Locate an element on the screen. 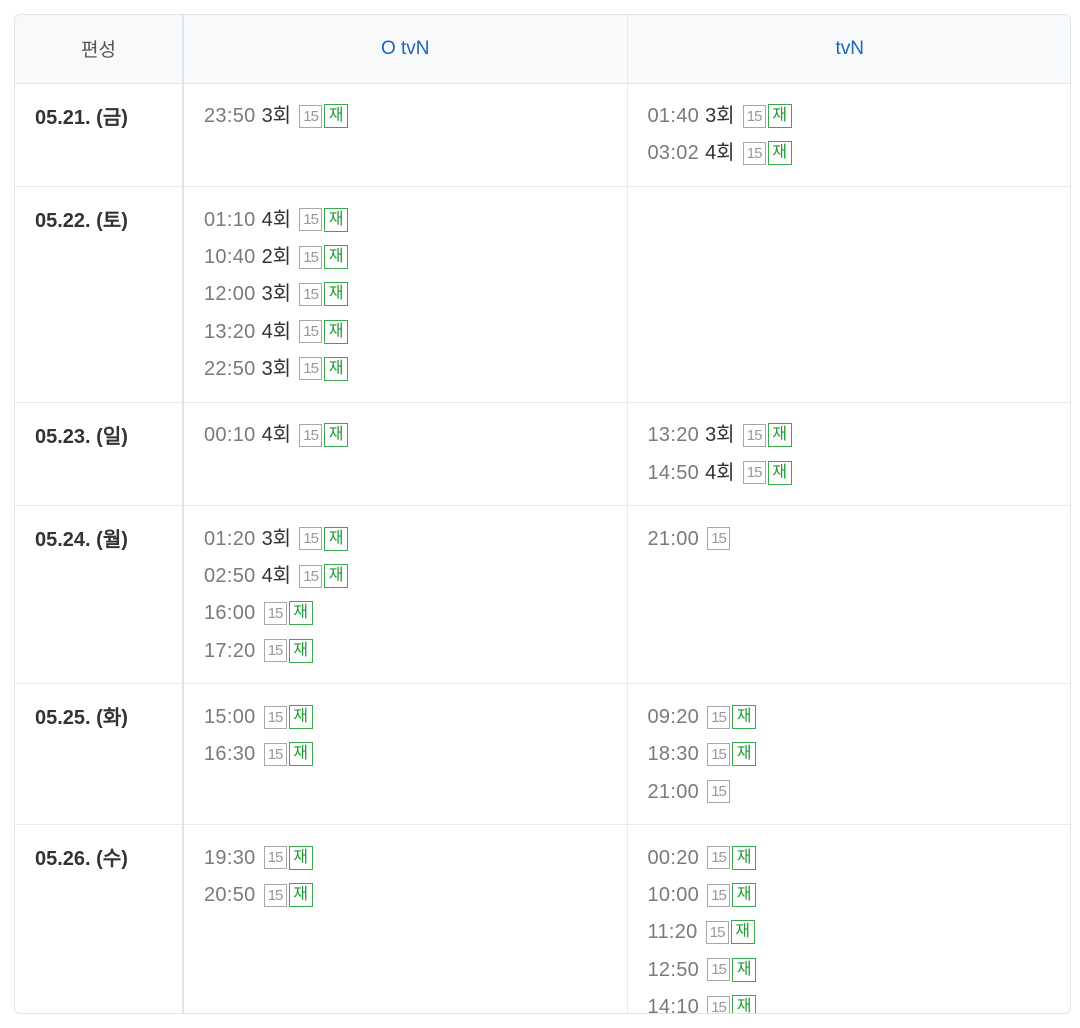 The height and width of the screenshot is (1028, 1080). airtime: 14:50 is located at coordinates (673, 472).